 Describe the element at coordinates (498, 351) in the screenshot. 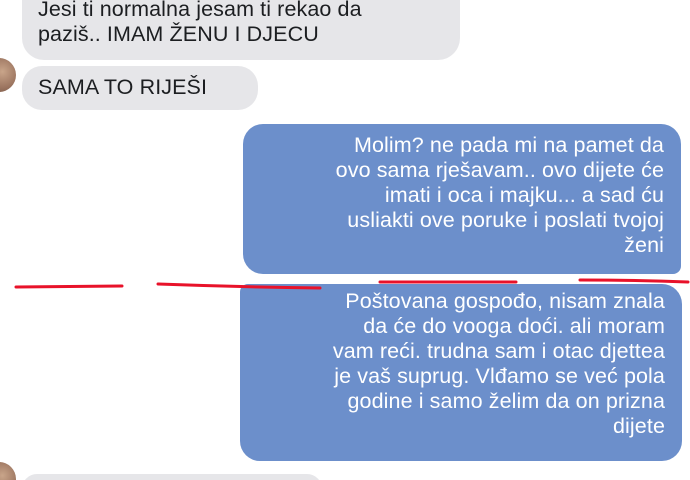

I see `message-line: vam reći. trudna sam i otac djettea` at that location.